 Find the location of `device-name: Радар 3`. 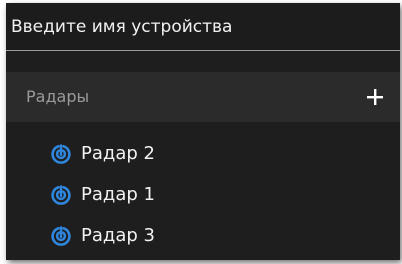

device-name: Радар 3 is located at coordinates (118, 235).